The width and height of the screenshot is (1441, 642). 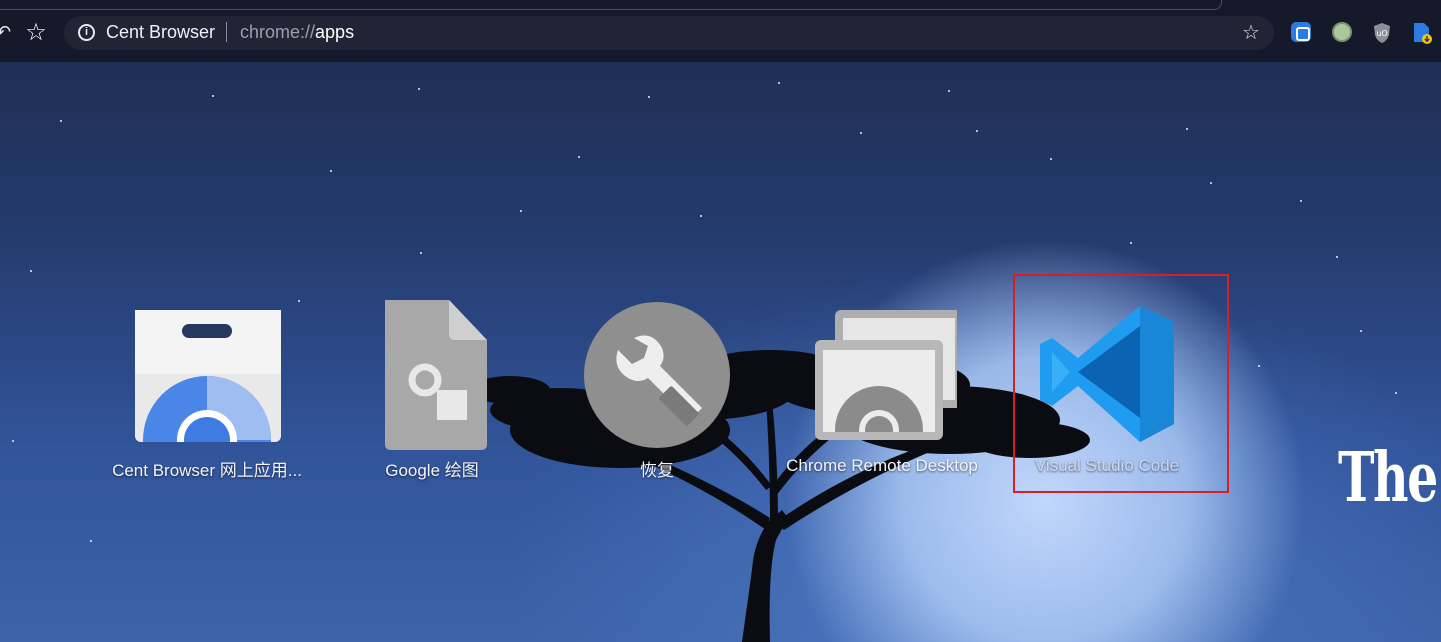 I want to click on svg-text: uO, so click(x=1381, y=33).